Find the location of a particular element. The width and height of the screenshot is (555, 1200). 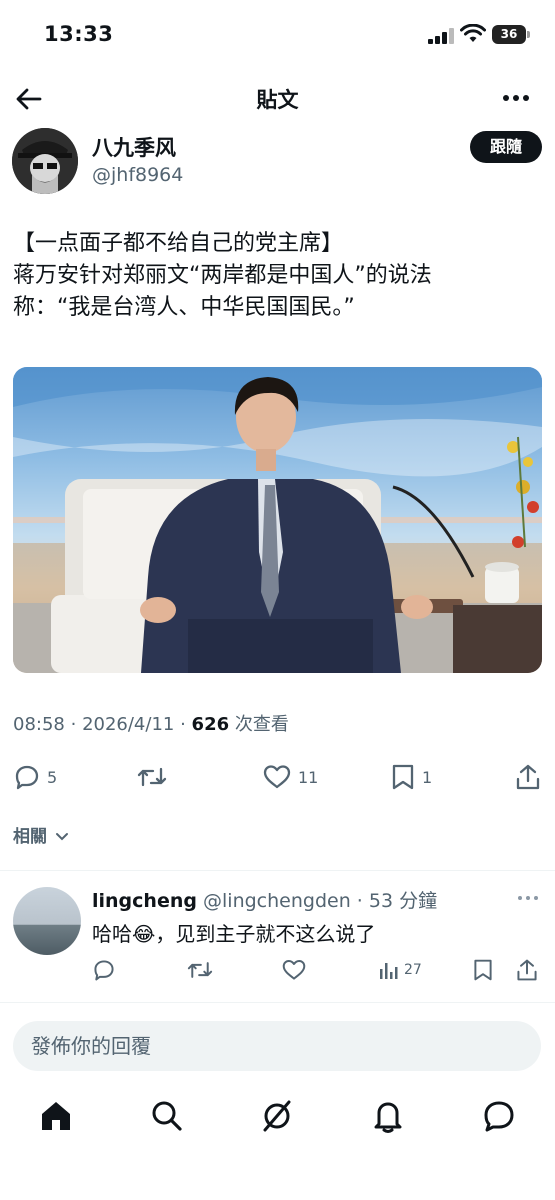

post-actions: 5 11 1 is located at coordinates (277, 776).